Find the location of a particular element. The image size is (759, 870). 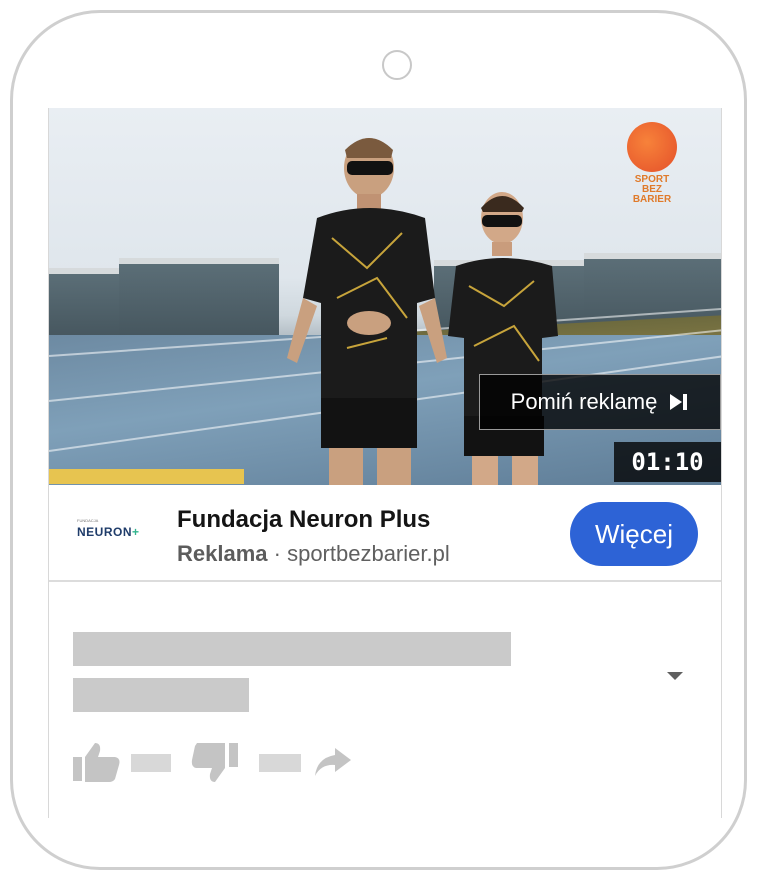

ad-progress-fill is located at coordinates (146, 476).